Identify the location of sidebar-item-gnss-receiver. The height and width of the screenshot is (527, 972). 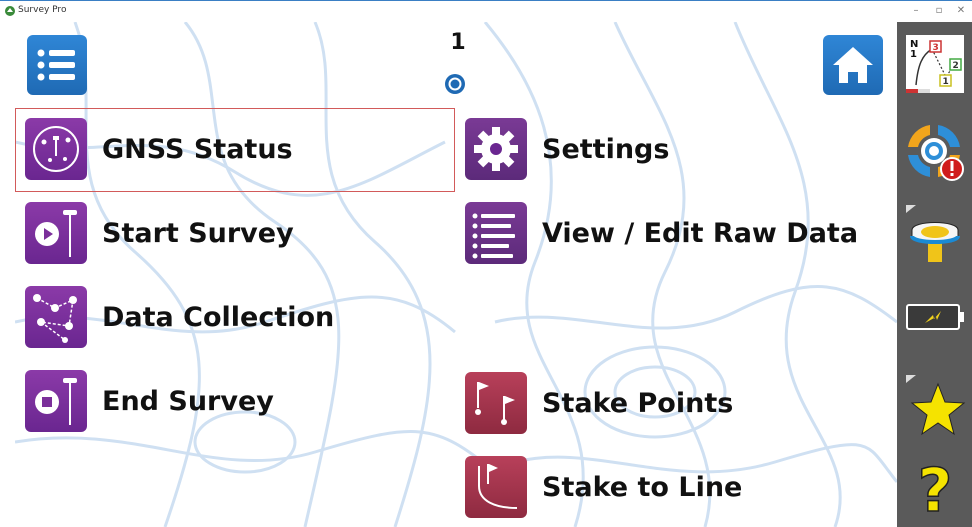
(934, 235).